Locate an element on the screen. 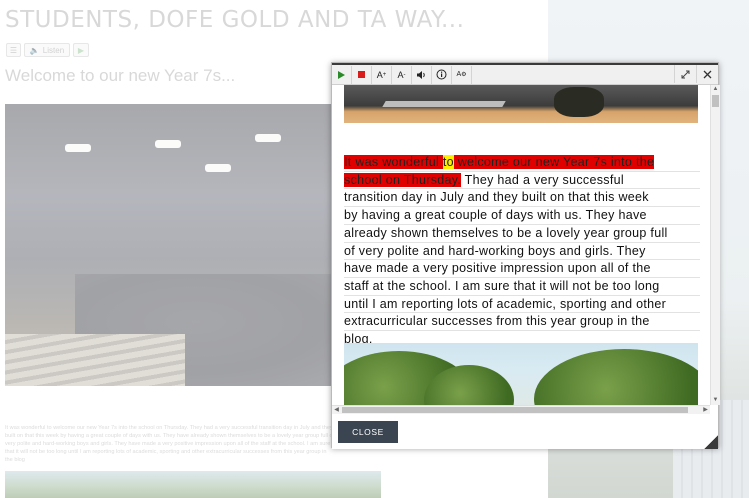 The image size is (749, 498). reader-toolbar: A + A- A ⚙ is located at coordinates (525, 75).